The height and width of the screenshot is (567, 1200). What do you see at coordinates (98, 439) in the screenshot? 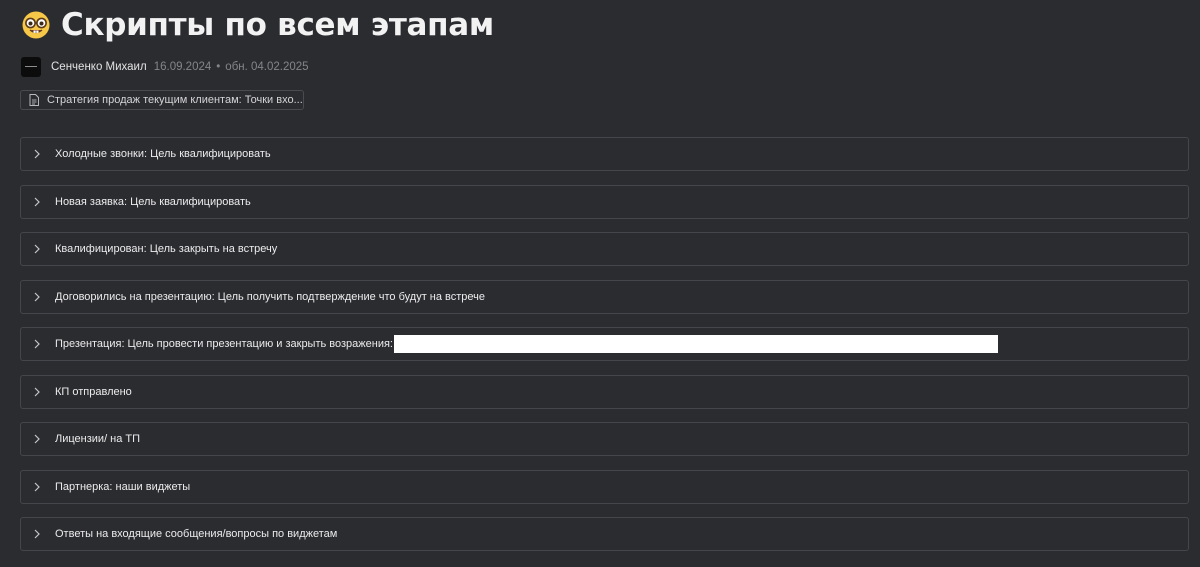
I see `toggle-label: Лицензии/ на ТП` at bounding box center [98, 439].